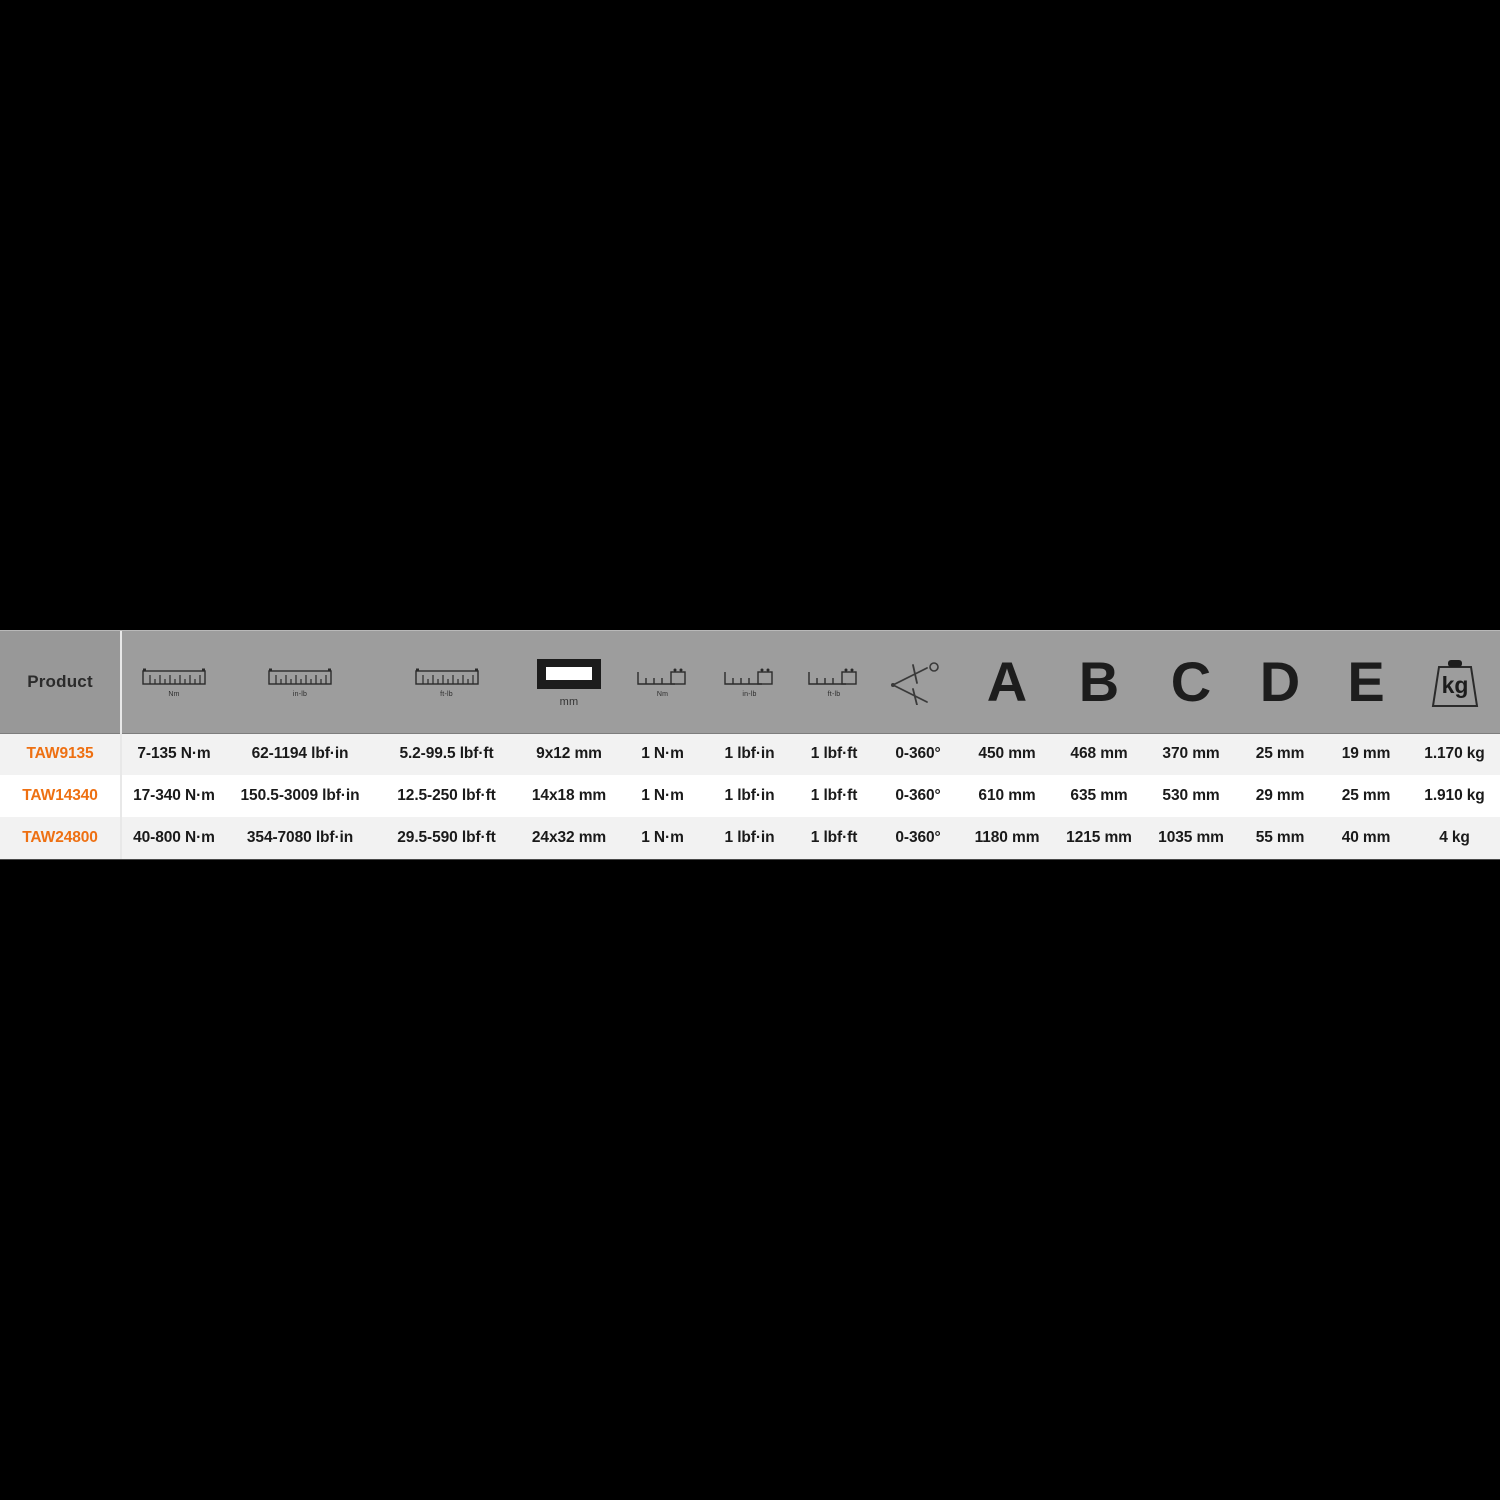  Describe the element at coordinates (1280, 795) in the screenshot. I see `dim-d-cell: 29 mm` at that location.